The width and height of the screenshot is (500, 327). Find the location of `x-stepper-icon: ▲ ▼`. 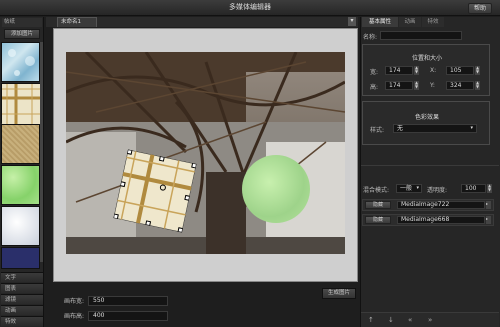

x-stepper-icon: ▲ ▼ is located at coordinates (477, 70).